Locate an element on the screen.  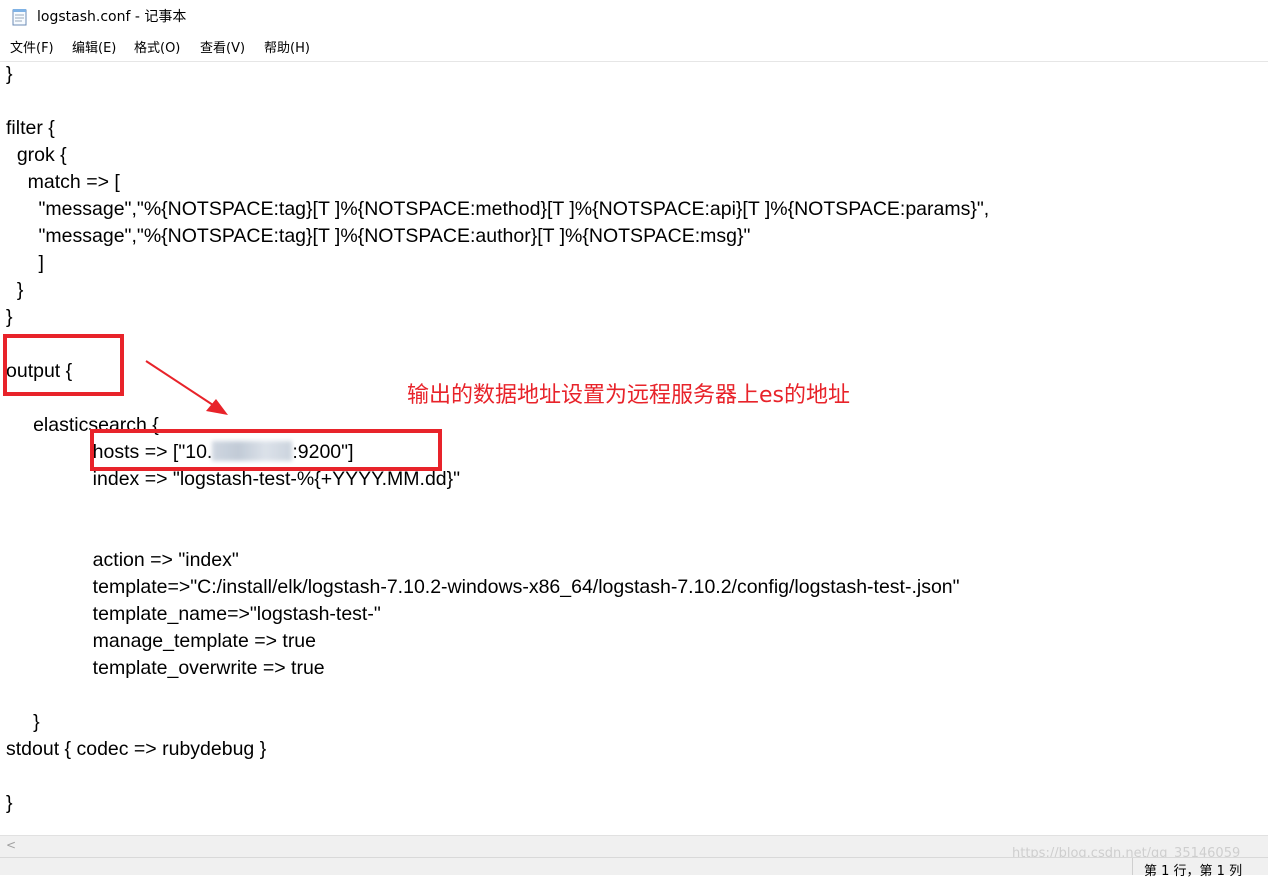
code-line: stdout { codec => rubydebug } is located at coordinates (136, 749).